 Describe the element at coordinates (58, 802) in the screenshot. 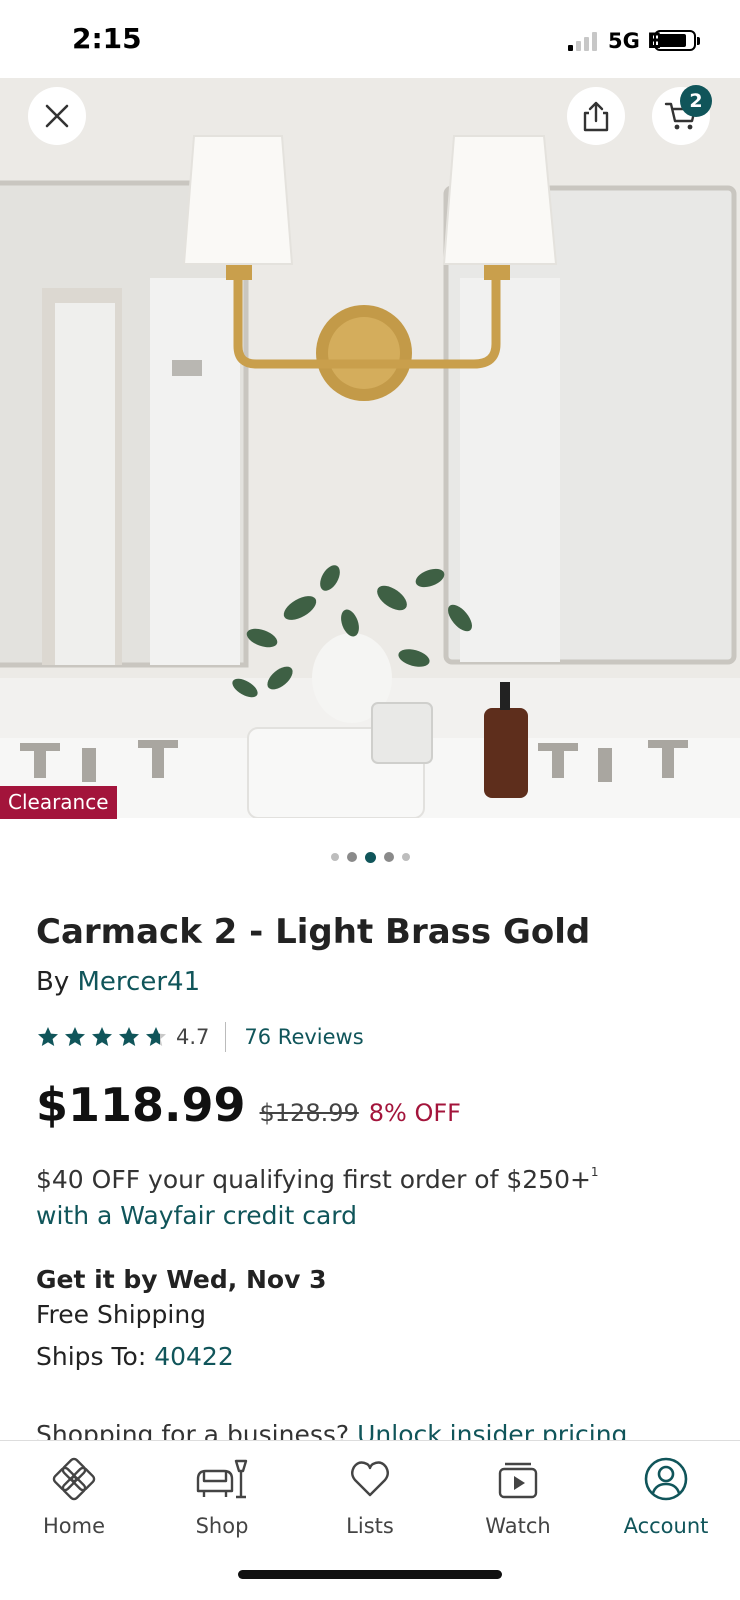

I see `clearance-badge: Clearance` at that location.